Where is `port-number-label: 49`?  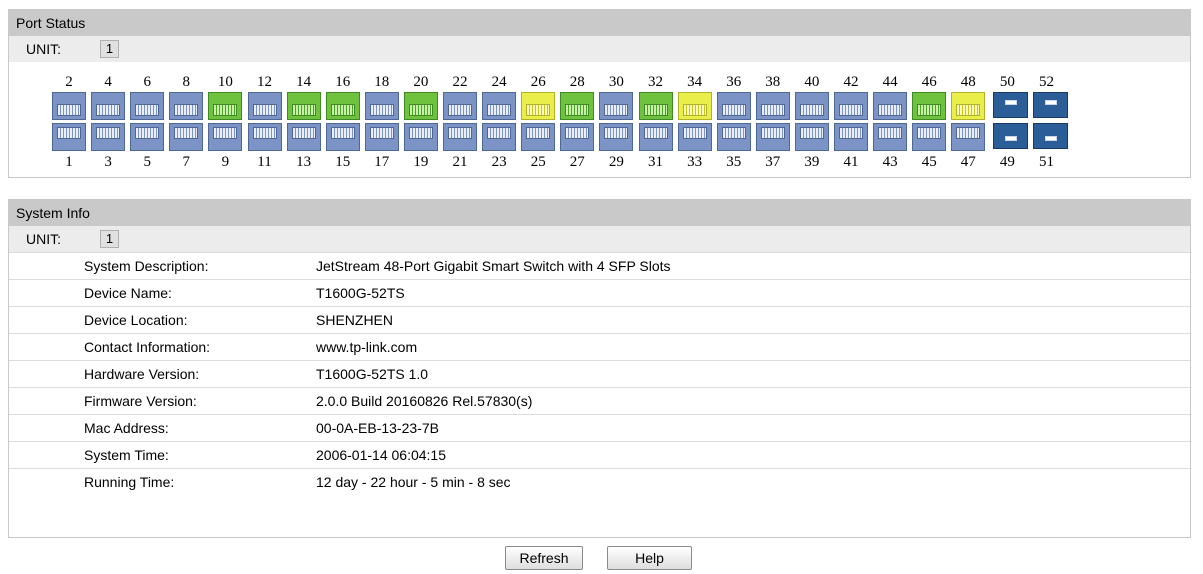
port-number-label: 49 is located at coordinates (1007, 162).